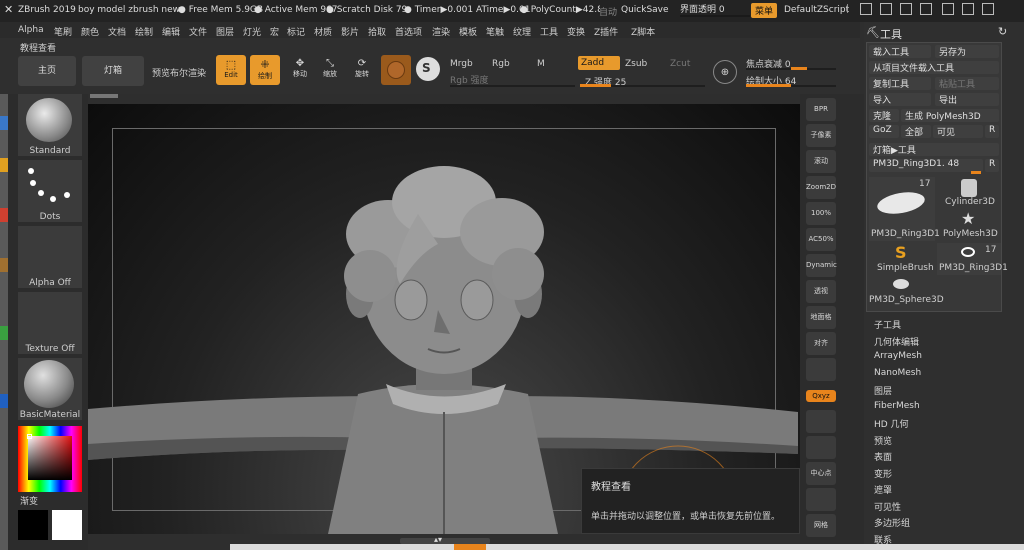  Describe the element at coordinates (50, 389) in the screenshot. I see `material-tile: BasicMaterial` at that location.